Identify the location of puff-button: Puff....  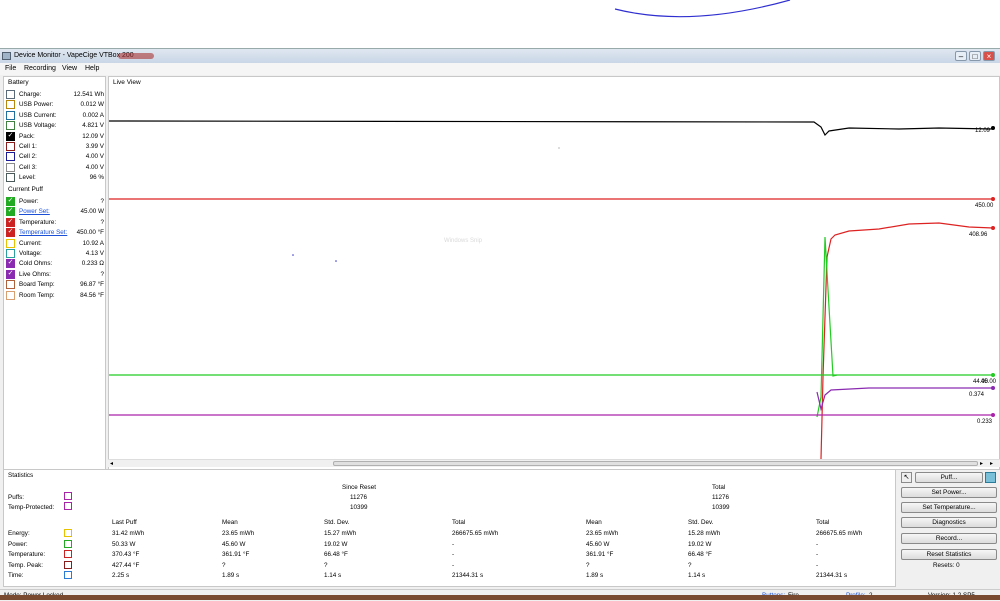
(949, 477).